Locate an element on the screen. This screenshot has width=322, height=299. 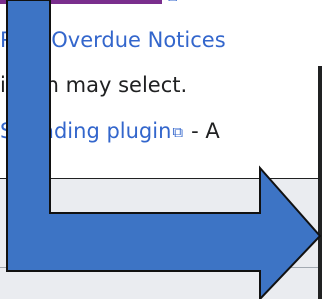
reading-plugin-link: S reading plugin is located at coordinates (85, 131).